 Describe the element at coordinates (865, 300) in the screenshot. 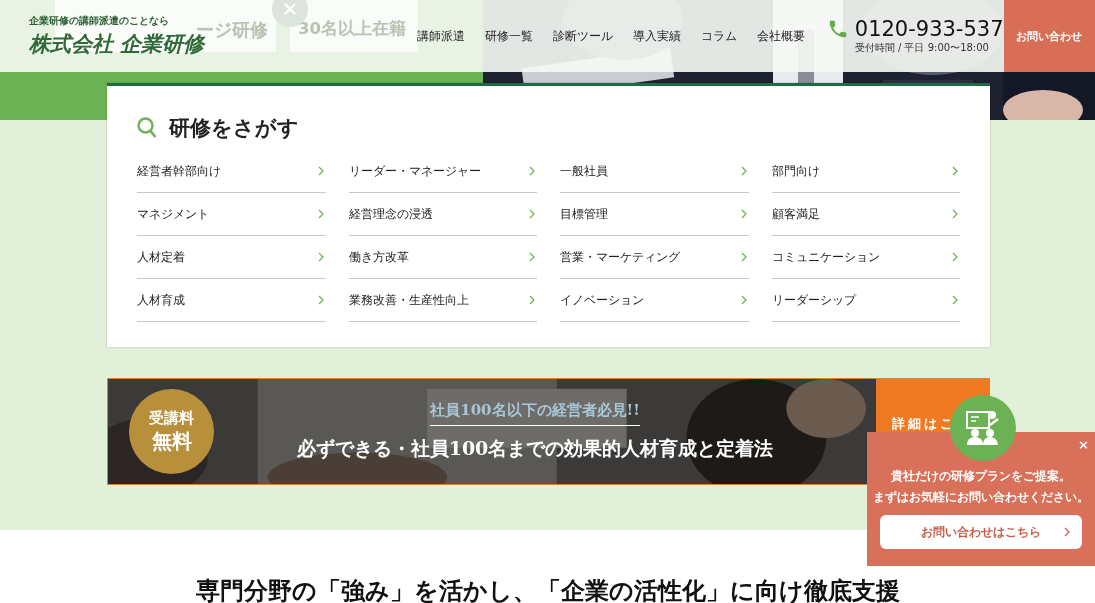

I see `category-link: リーダーシップ` at that location.